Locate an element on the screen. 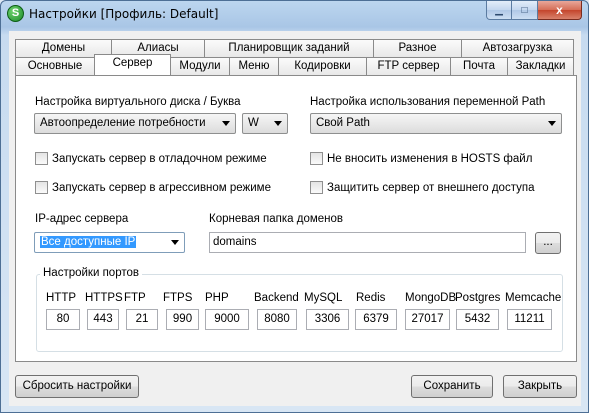 The image size is (589, 413). port-label-php: PHP is located at coordinates (217, 298).